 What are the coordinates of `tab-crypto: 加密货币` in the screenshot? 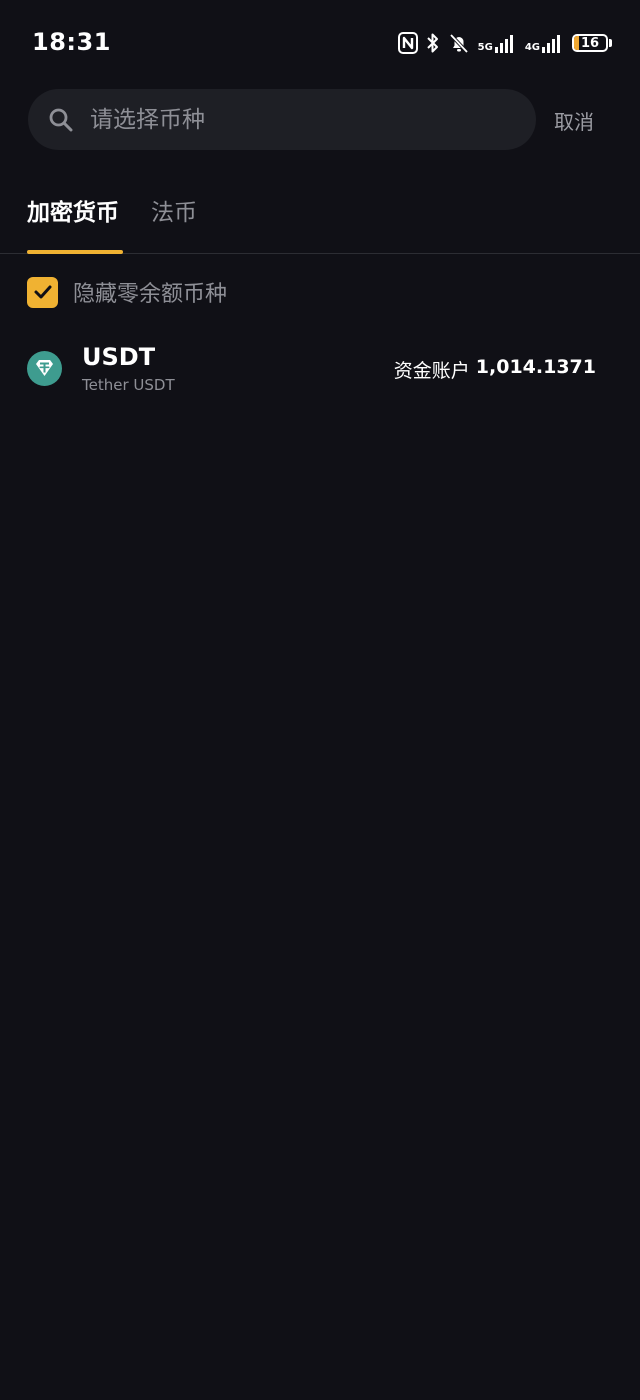 It's located at (73, 210).